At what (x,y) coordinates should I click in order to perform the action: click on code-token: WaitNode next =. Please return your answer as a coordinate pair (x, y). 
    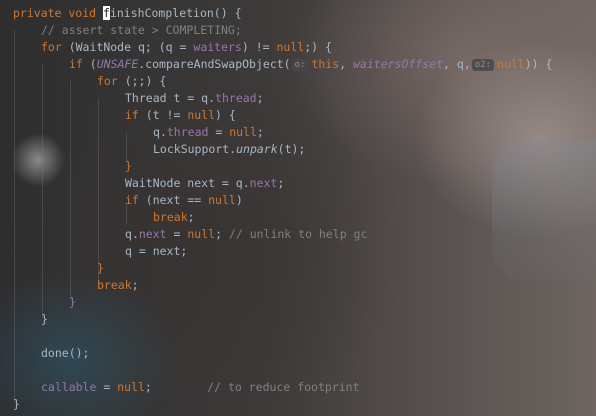
    Looking at the image, I should click on (180, 183).